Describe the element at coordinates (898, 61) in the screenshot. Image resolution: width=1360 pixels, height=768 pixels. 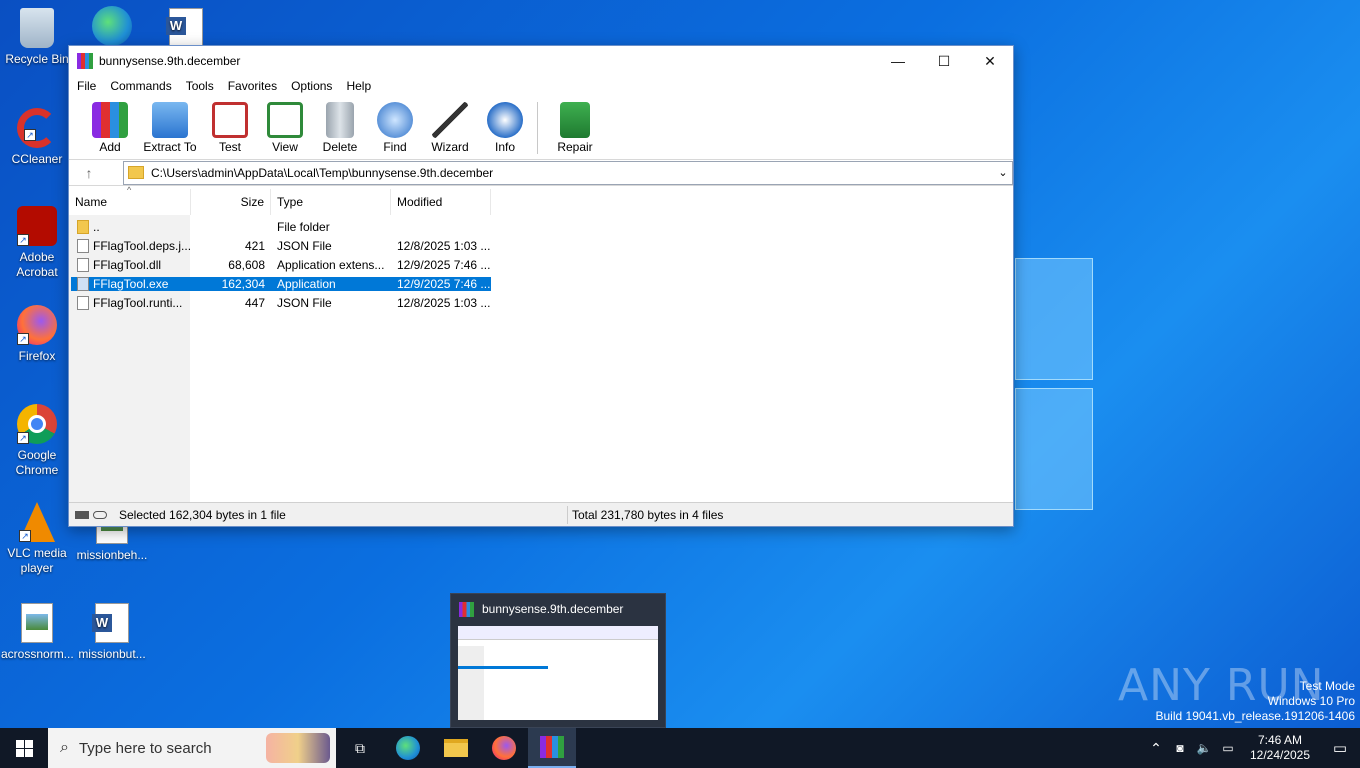
I see `minimize-button: —` at that location.